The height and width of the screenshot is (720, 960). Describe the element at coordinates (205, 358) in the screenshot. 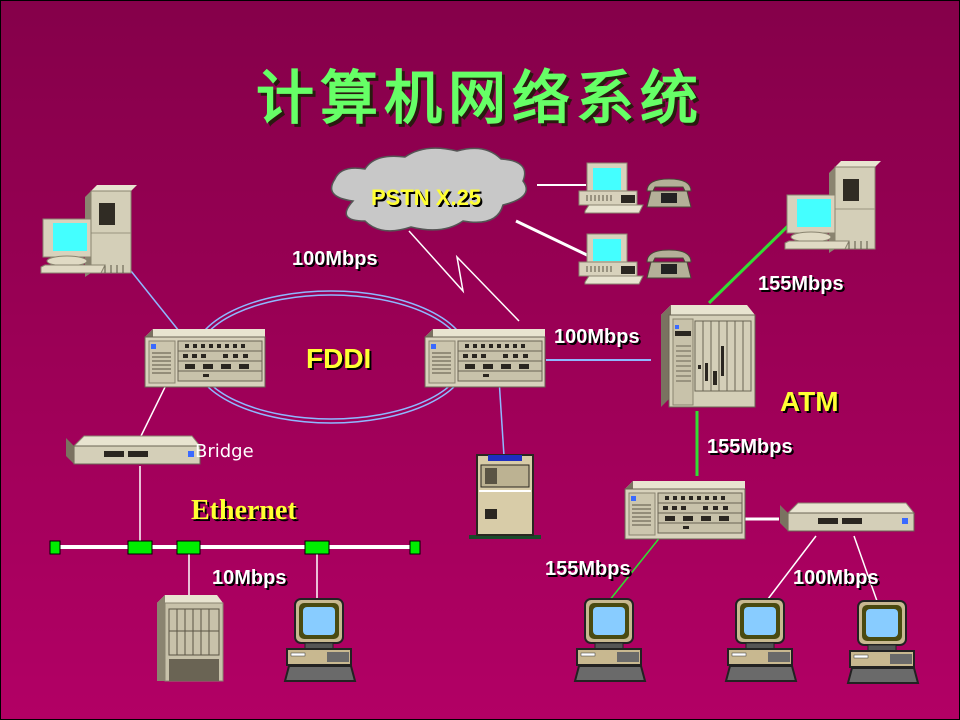

I see `fddi-router-left` at that location.